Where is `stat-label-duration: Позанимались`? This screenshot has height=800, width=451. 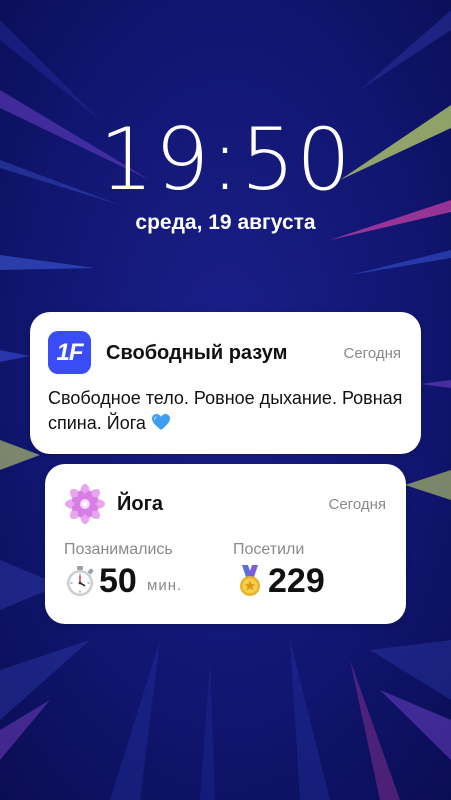
stat-label-duration: Позанимались is located at coordinates (118, 549).